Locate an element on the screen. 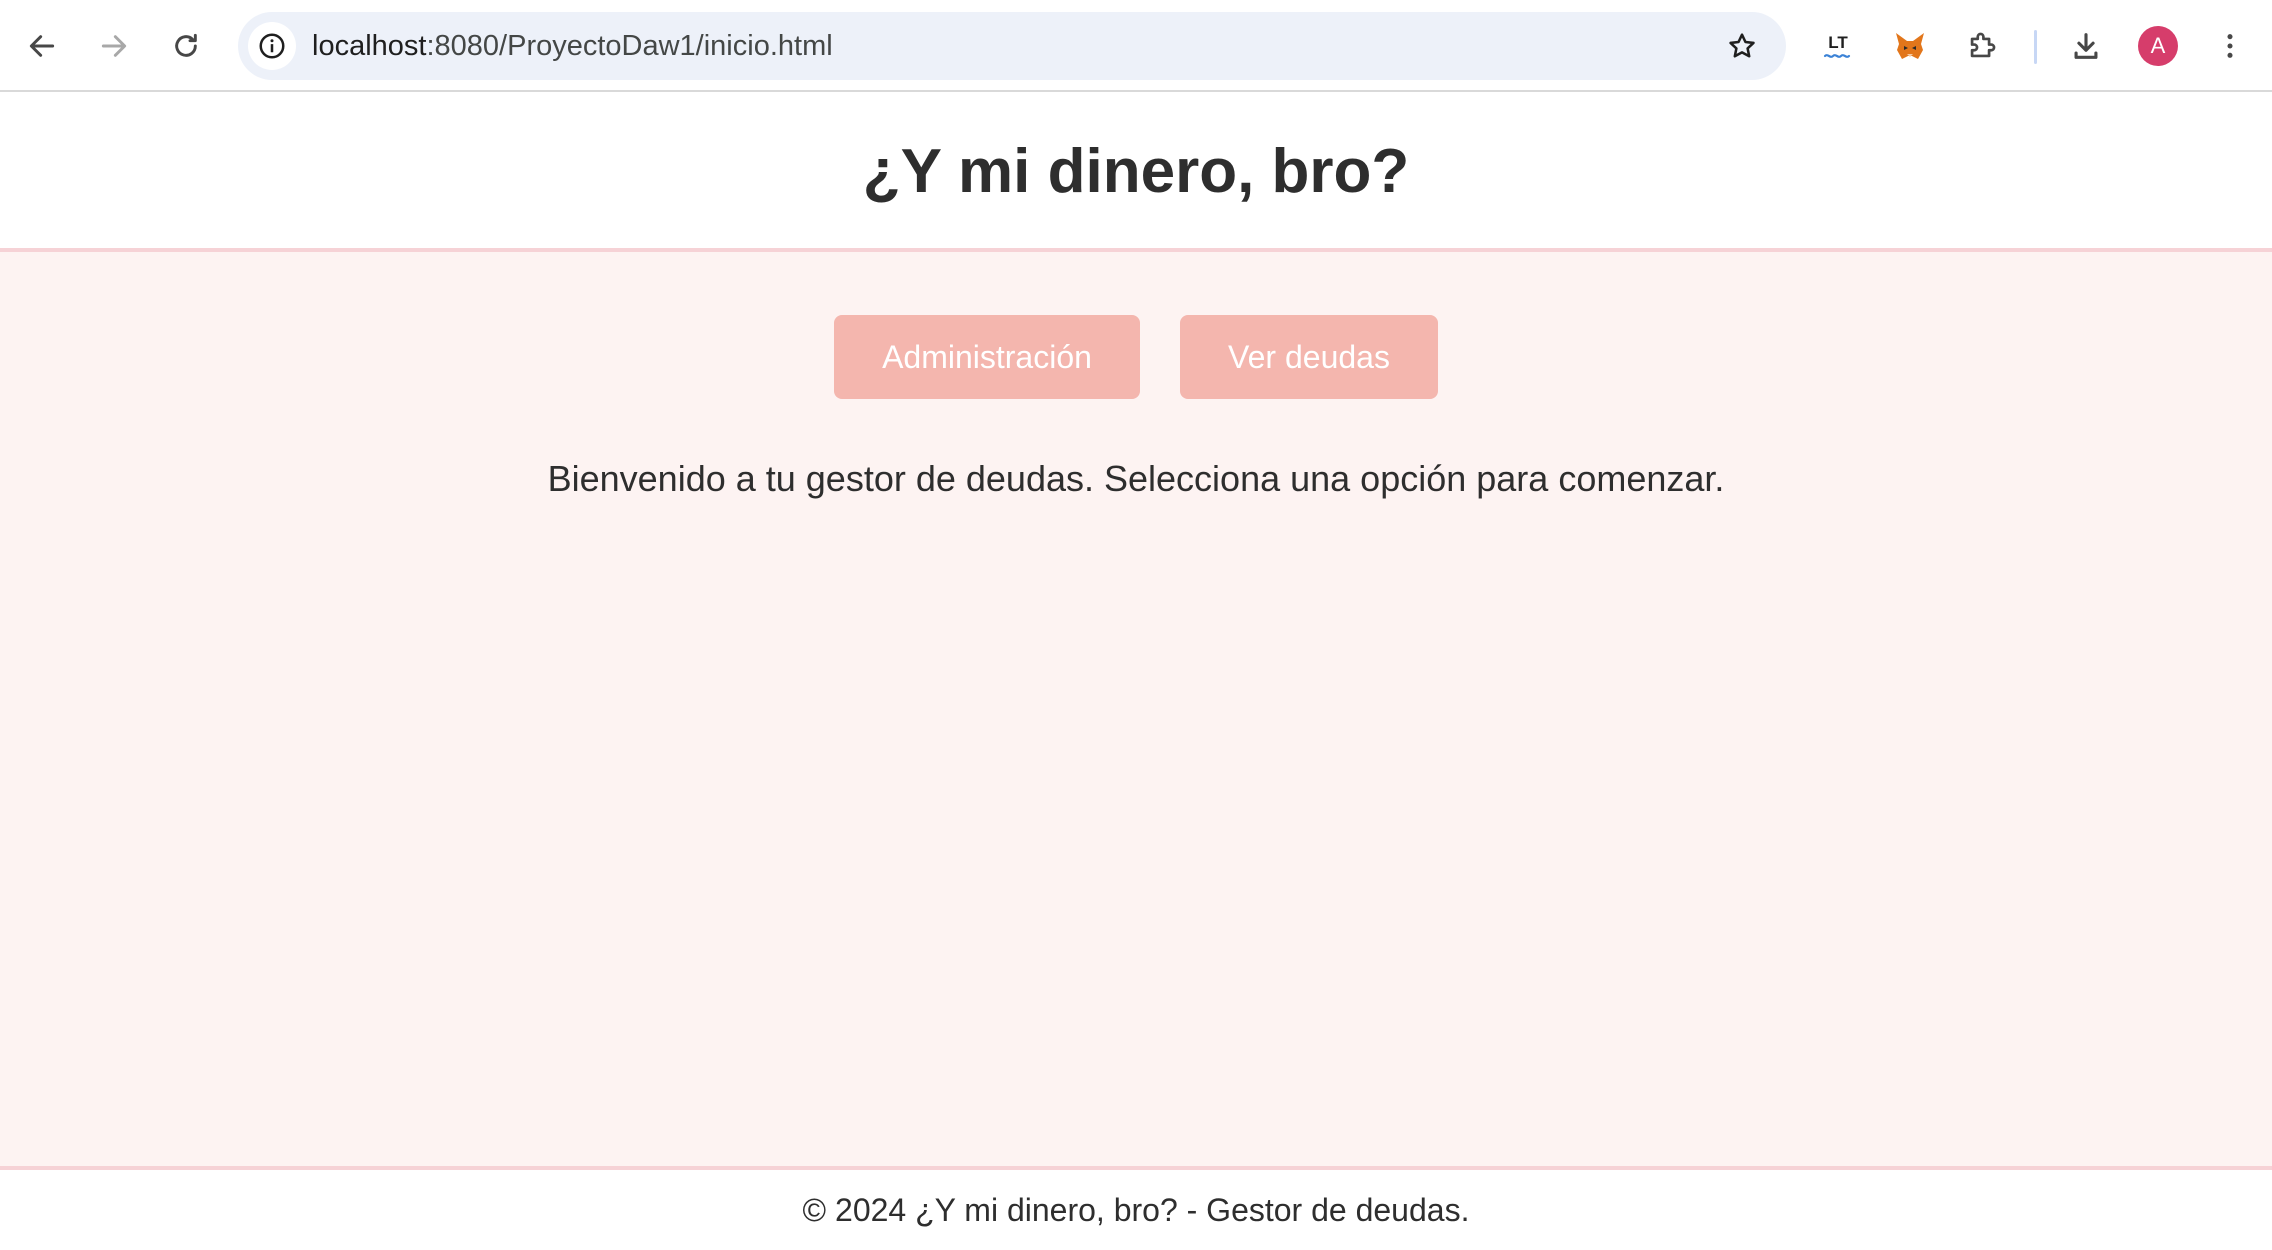 This screenshot has height=1250, width=2272. download-icon is located at coordinates (2086, 46).